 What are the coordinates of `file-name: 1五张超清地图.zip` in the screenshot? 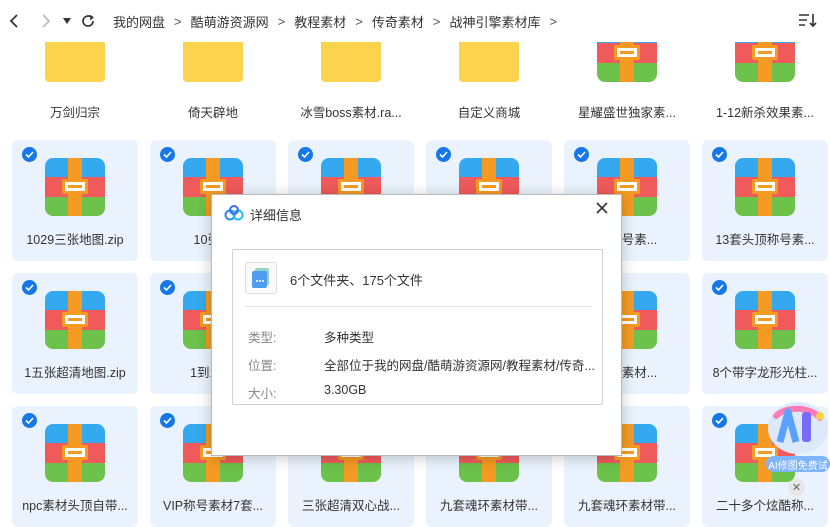 It's located at (75, 373).